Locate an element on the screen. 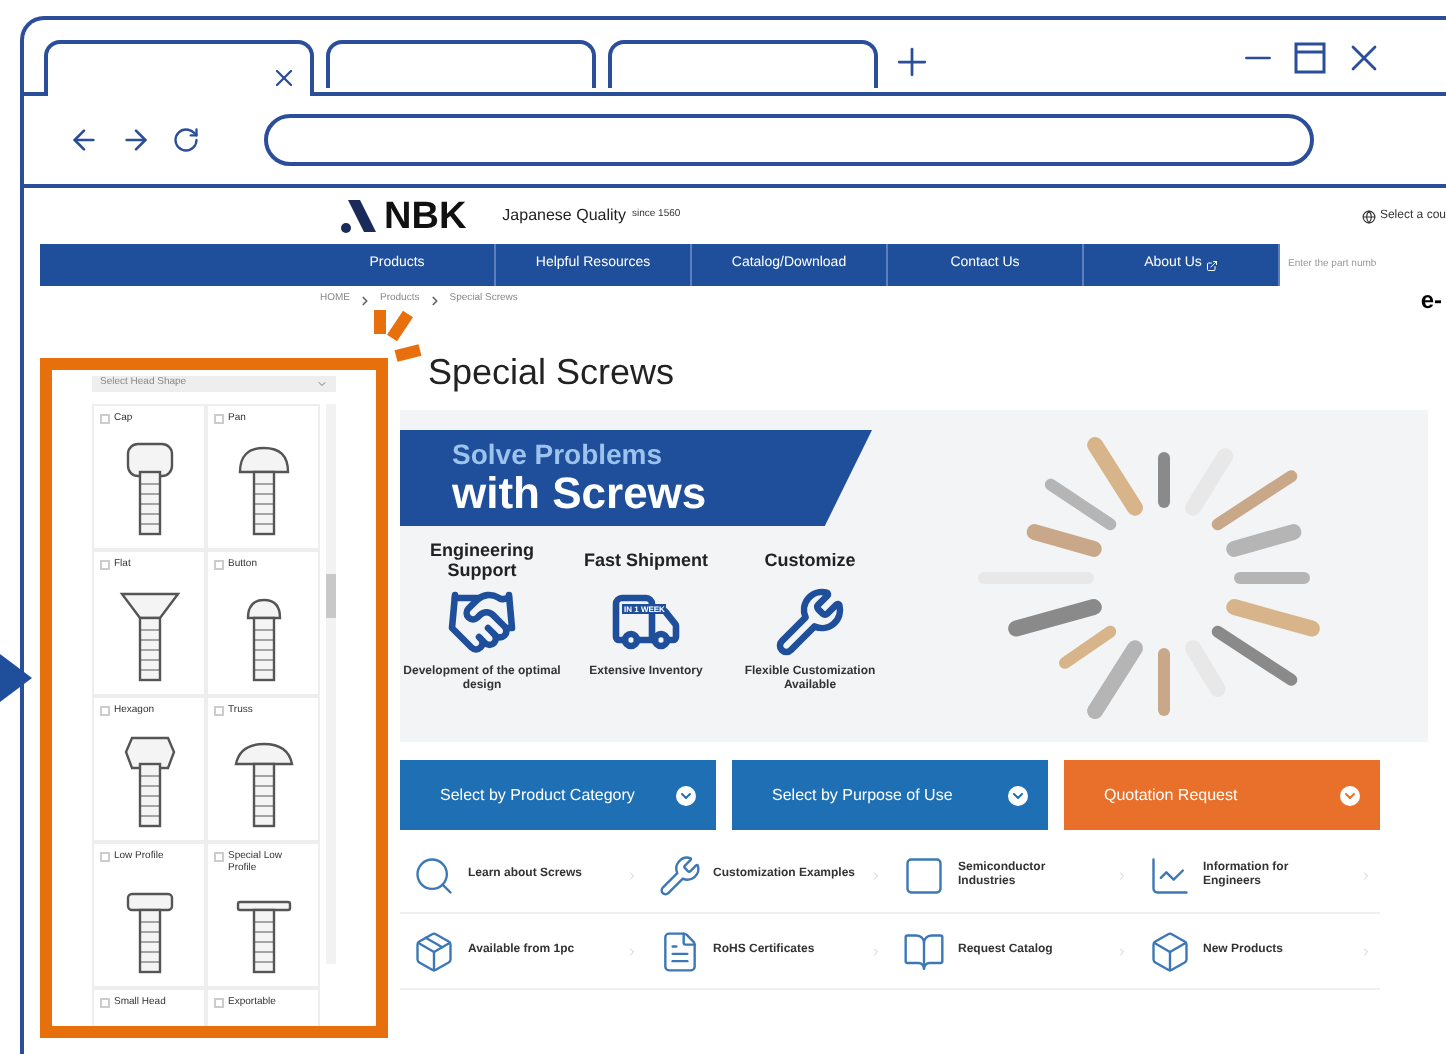  close-icon is located at coordinates (284, 78).